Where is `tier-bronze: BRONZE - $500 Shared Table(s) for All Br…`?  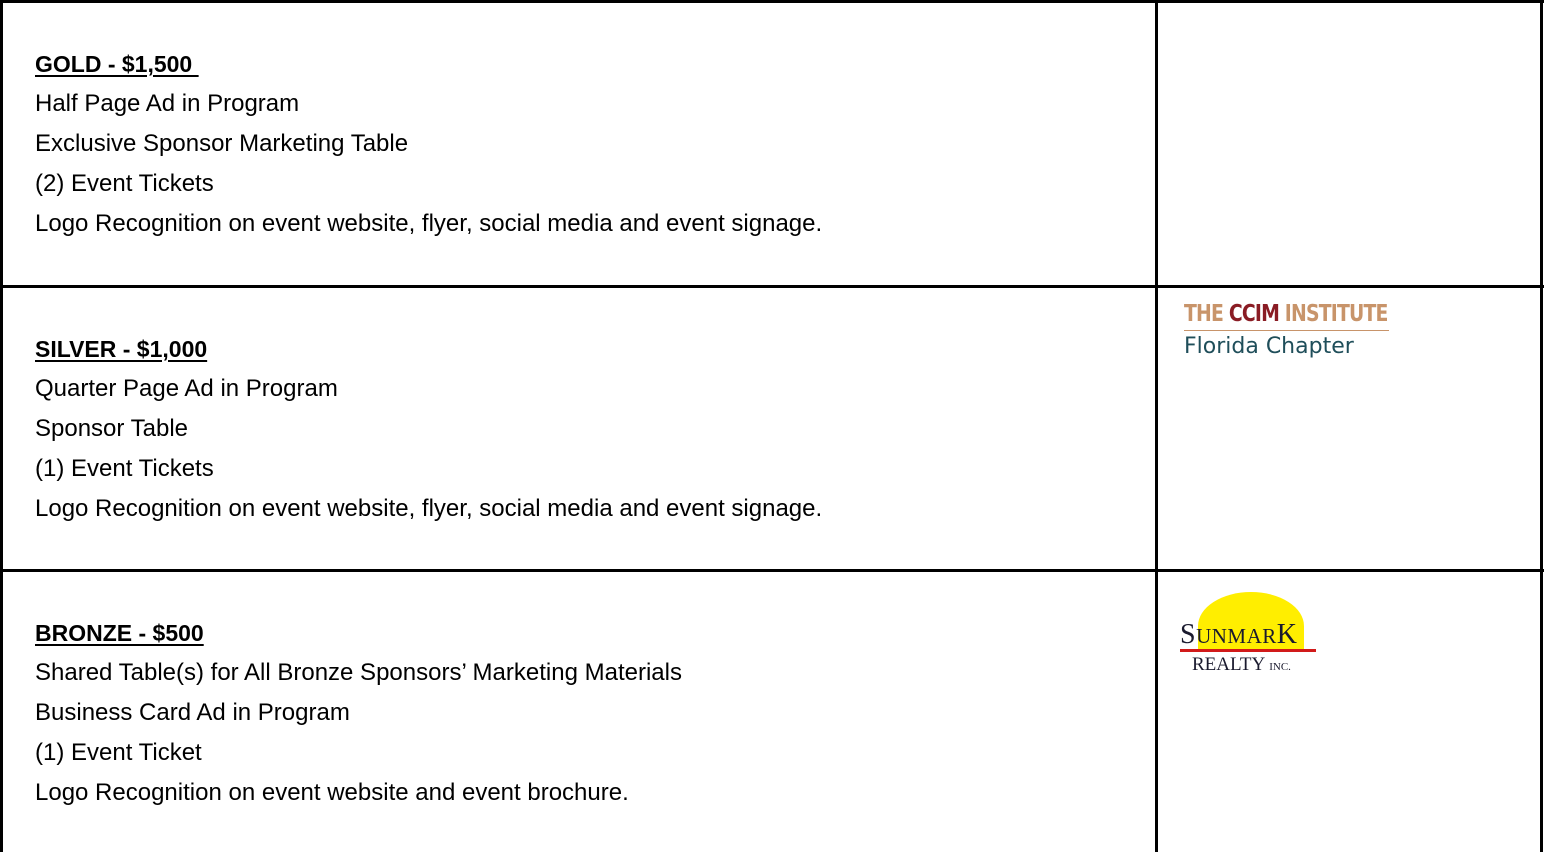 tier-bronze: BRONZE - $500 Shared Table(s) for All Br… is located at coordinates (358, 719).